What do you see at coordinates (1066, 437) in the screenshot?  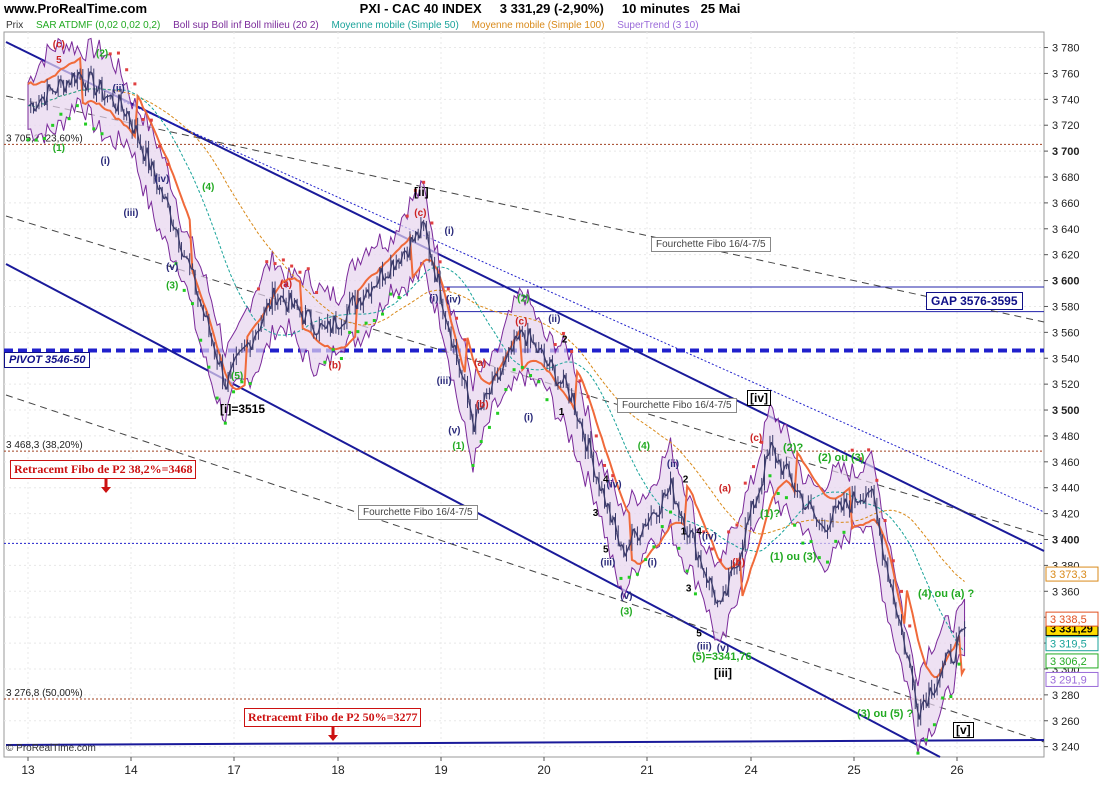 I see `y-tick-label: 3 480` at bounding box center [1066, 437].